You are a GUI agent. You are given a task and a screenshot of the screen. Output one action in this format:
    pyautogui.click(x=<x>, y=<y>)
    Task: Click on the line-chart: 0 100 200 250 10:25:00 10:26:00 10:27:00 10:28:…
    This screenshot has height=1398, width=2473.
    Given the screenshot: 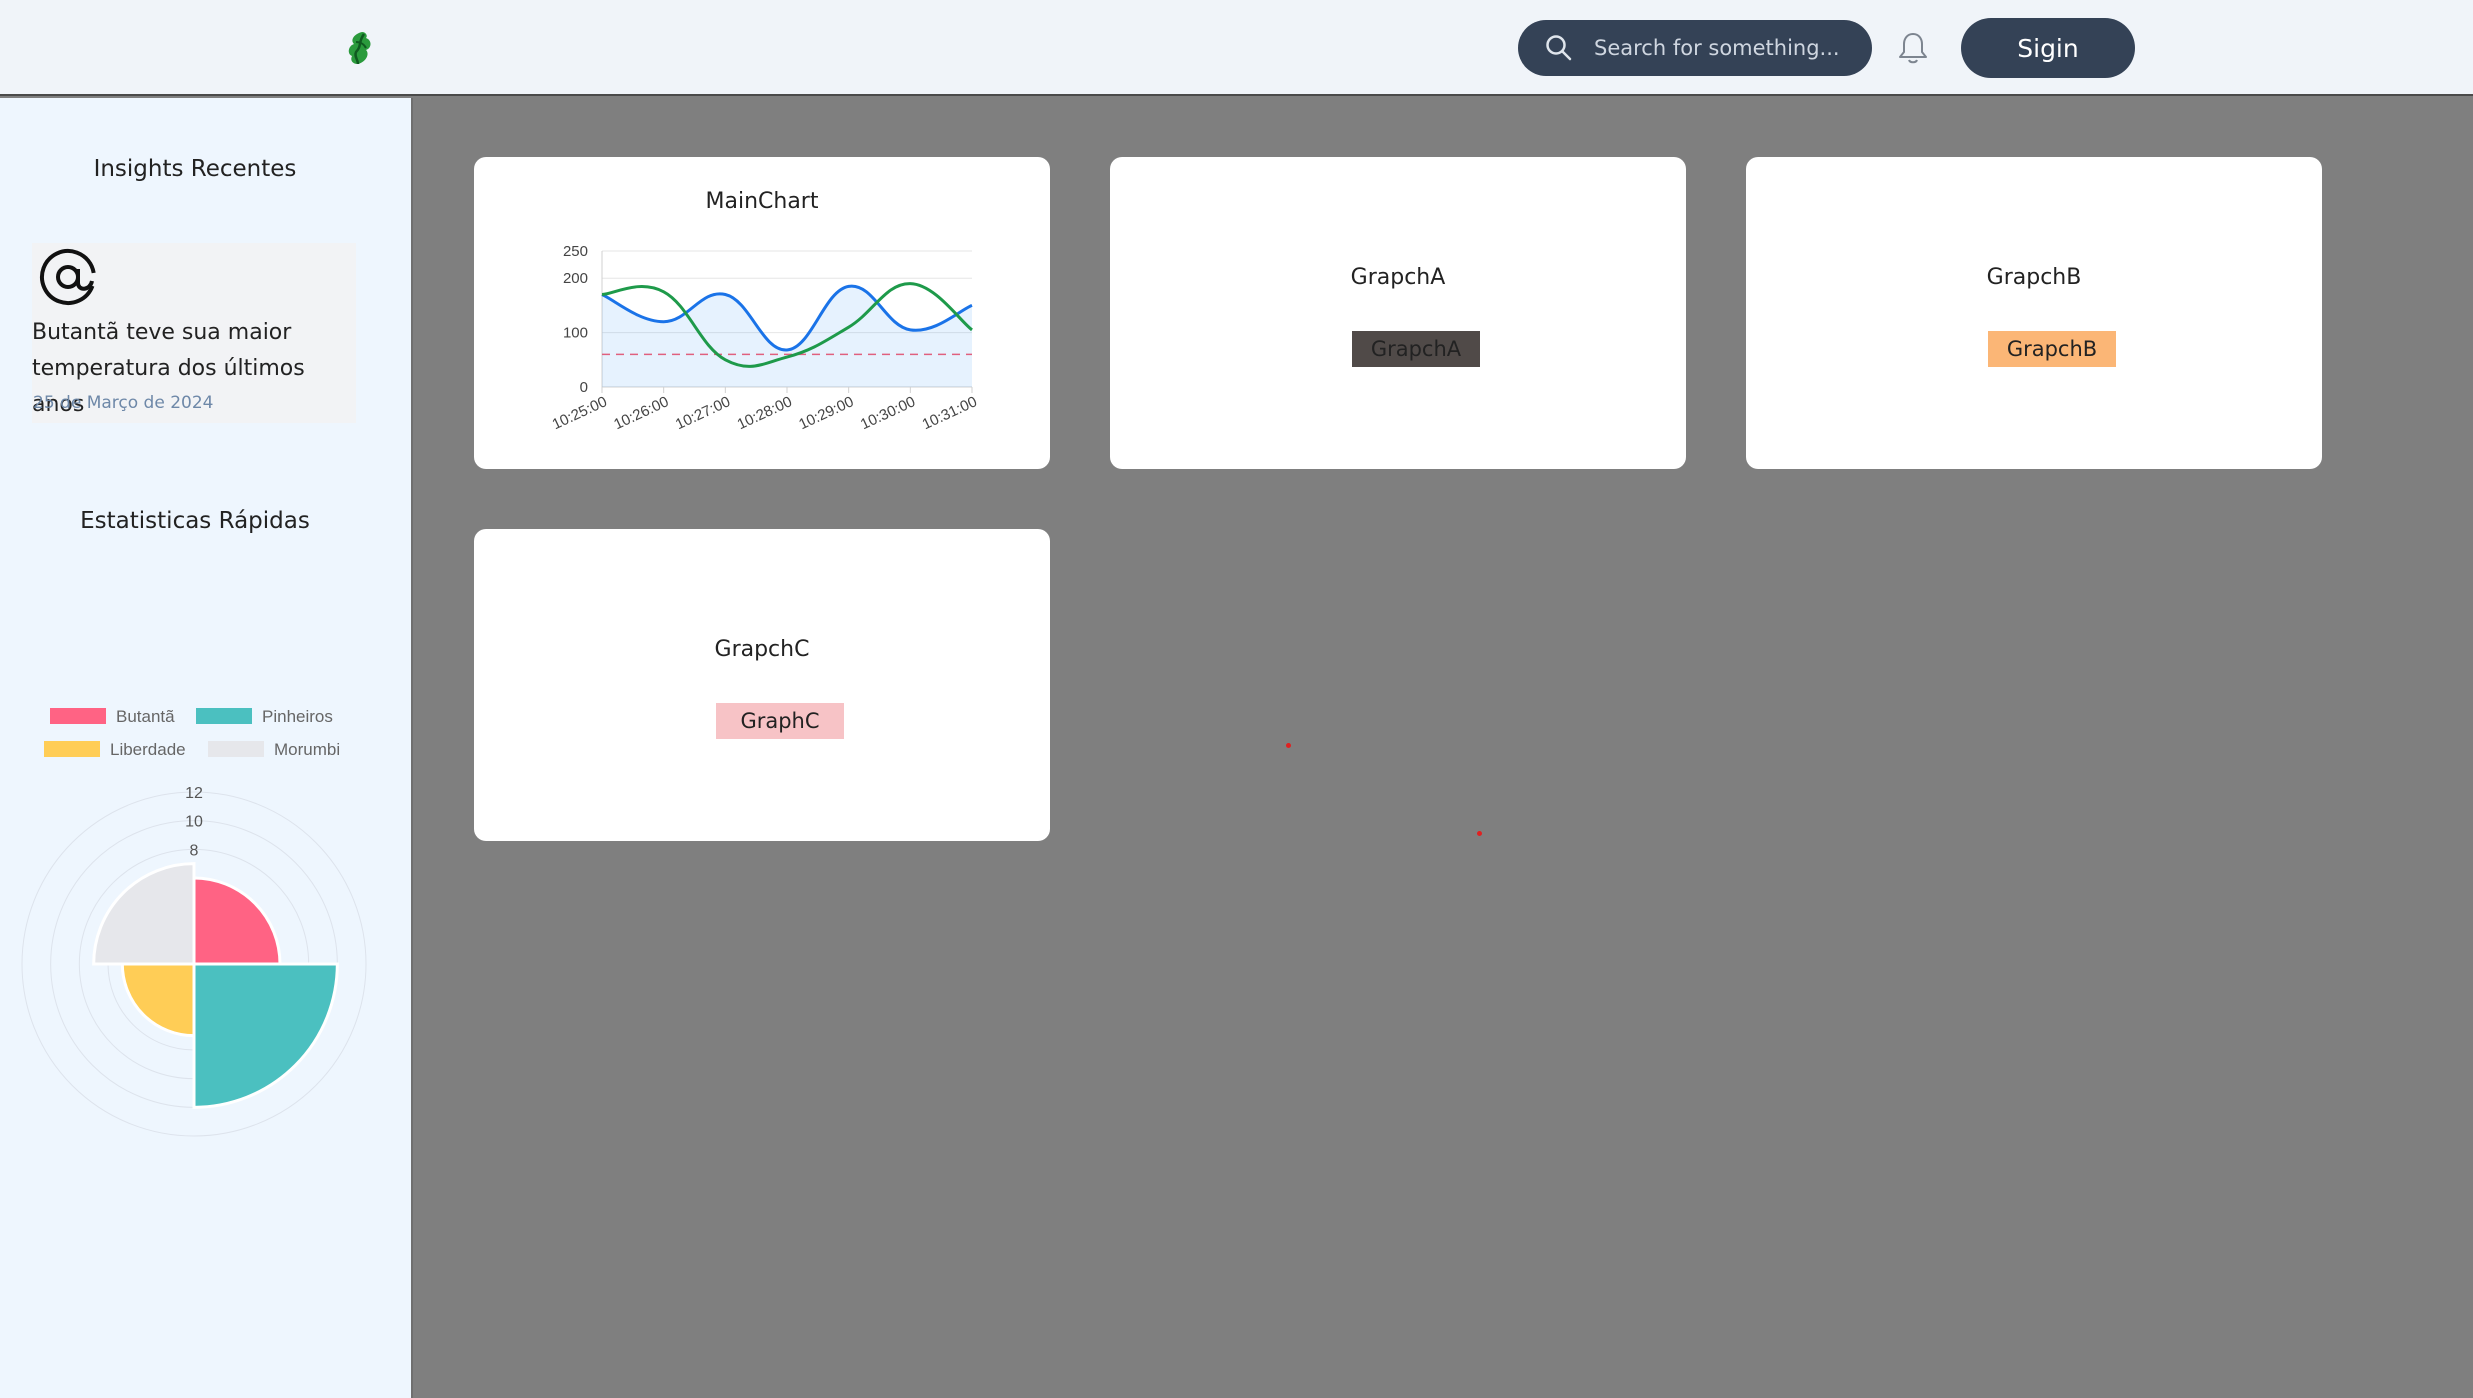 What is the action you would take?
    pyautogui.click(x=765, y=338)
    